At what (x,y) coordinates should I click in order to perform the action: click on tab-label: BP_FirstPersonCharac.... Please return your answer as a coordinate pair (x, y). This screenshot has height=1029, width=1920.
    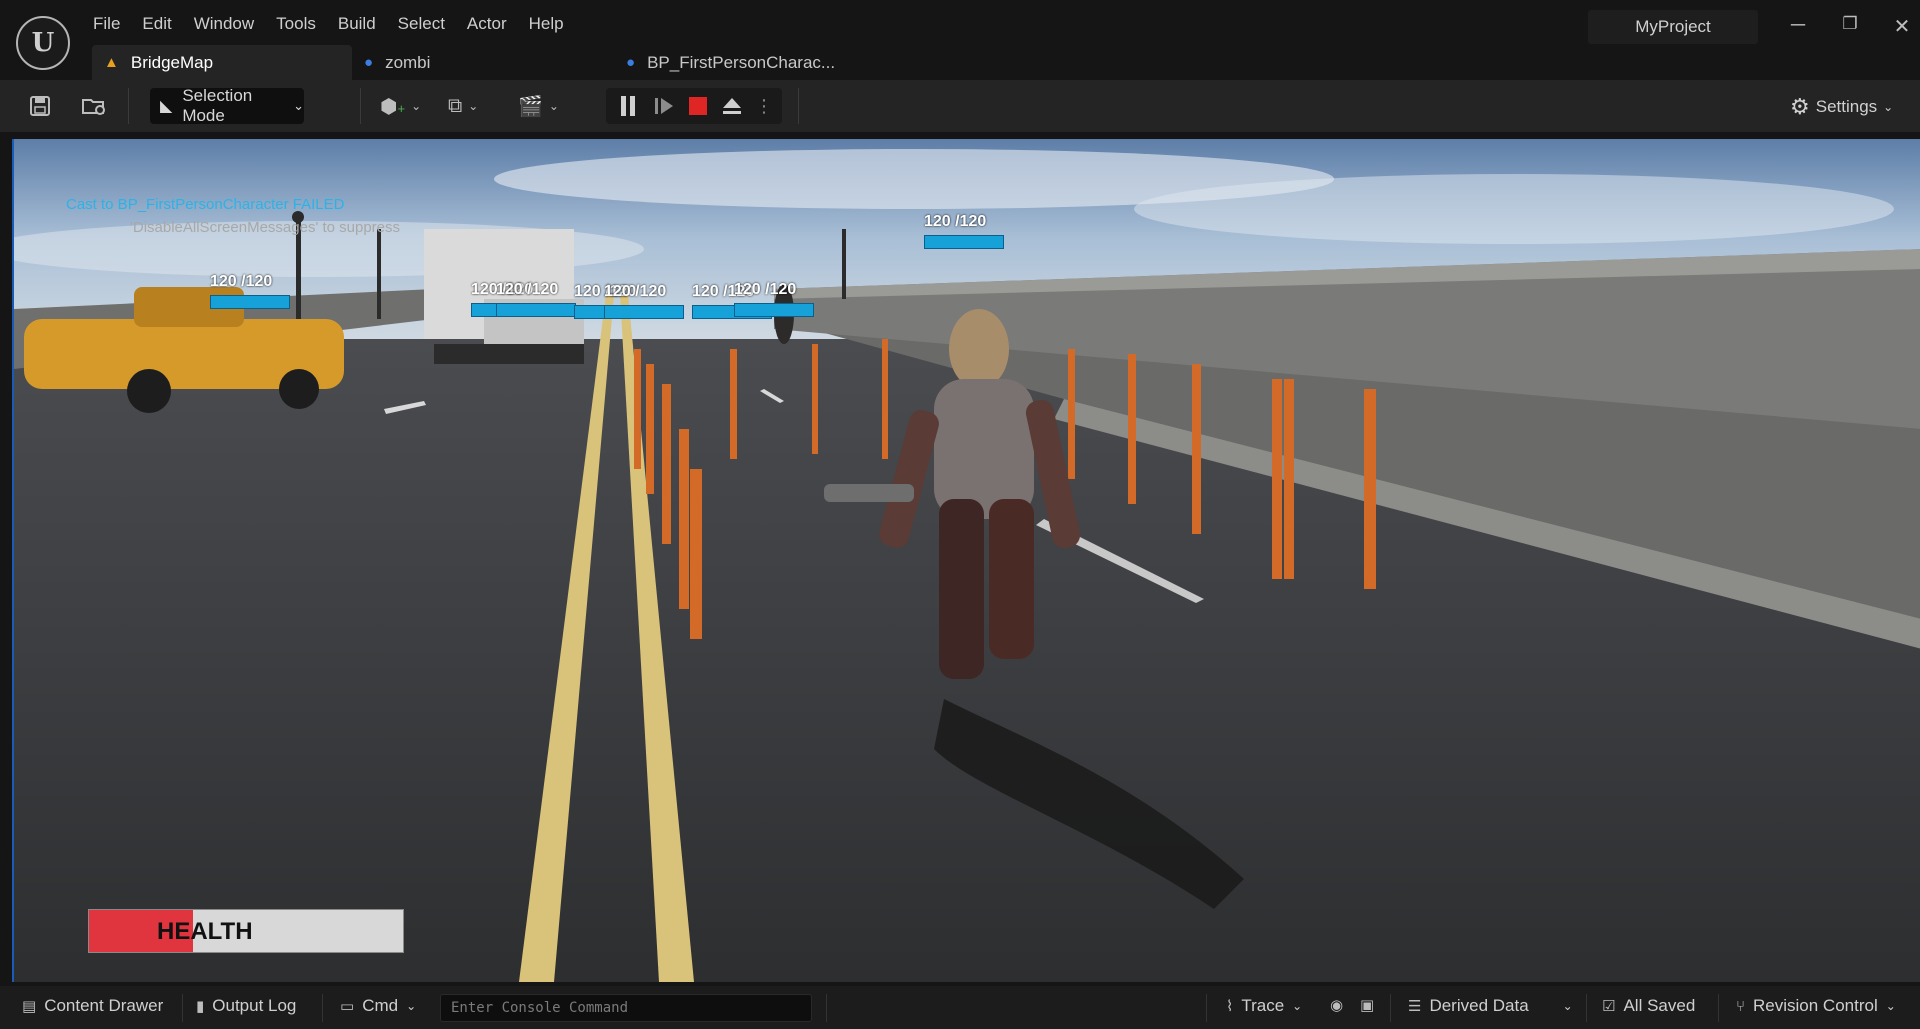
    Looking at the image, I should click on (741, 62).